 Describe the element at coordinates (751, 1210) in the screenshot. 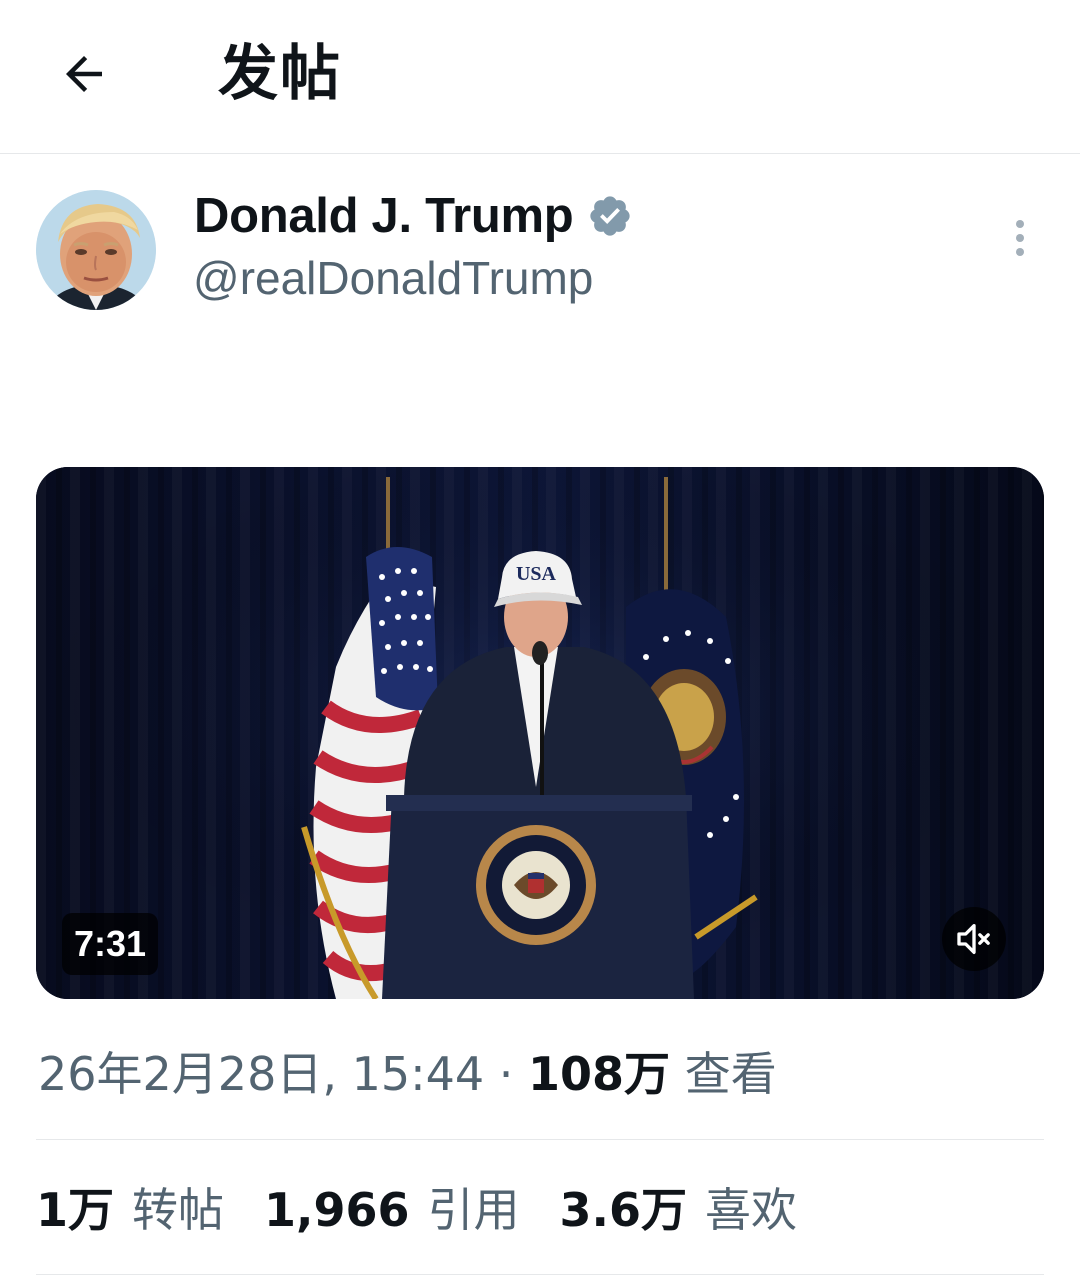

I see `likes-label: 喜欢` at that location.